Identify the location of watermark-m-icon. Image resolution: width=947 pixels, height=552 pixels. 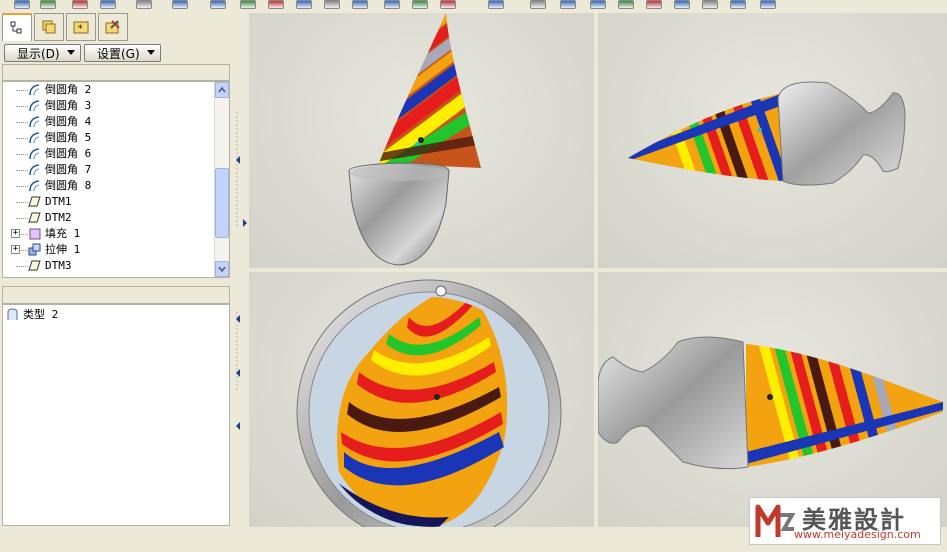
(775, 520).